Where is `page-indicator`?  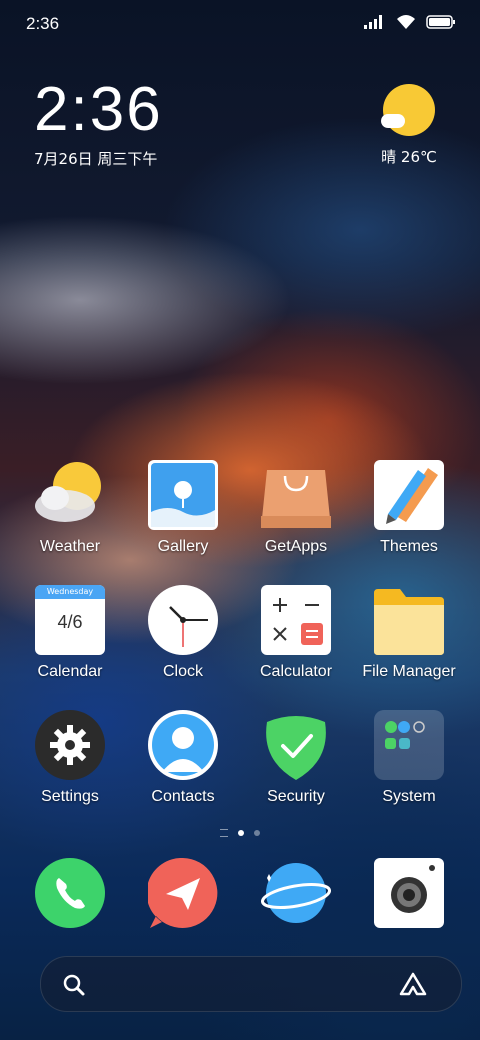 page-indicator is located at coordinates (240, 833).